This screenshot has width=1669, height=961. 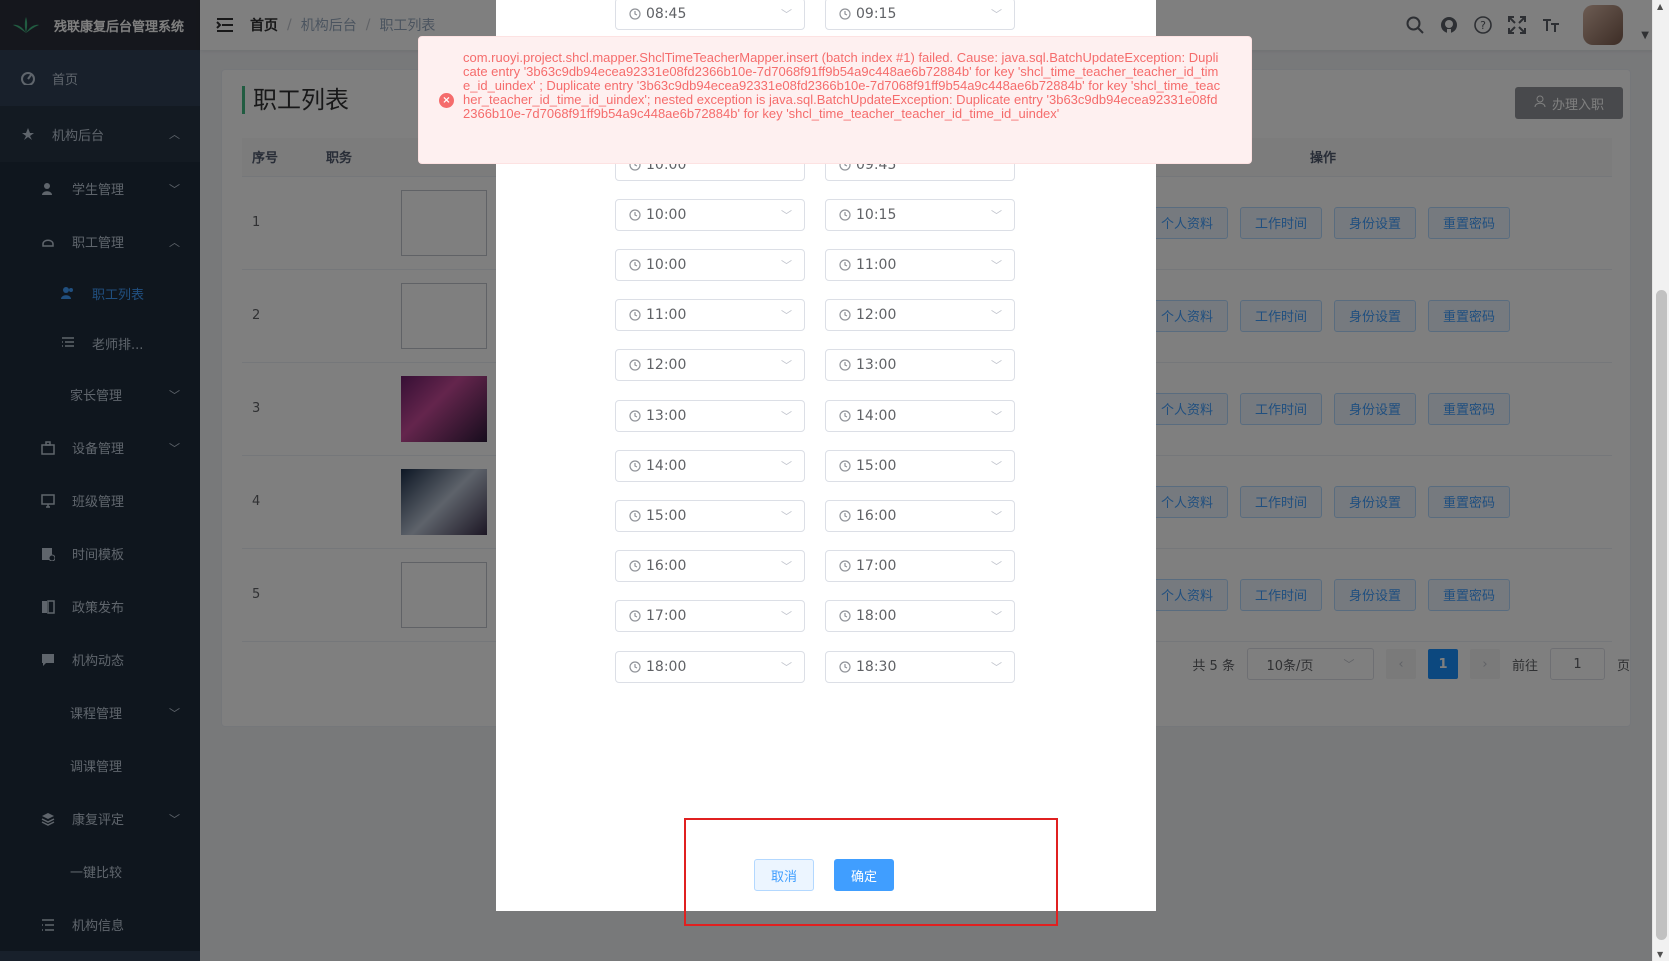 I want to click on scroll-down-icon: ▼, so click(x=1660, y=954).